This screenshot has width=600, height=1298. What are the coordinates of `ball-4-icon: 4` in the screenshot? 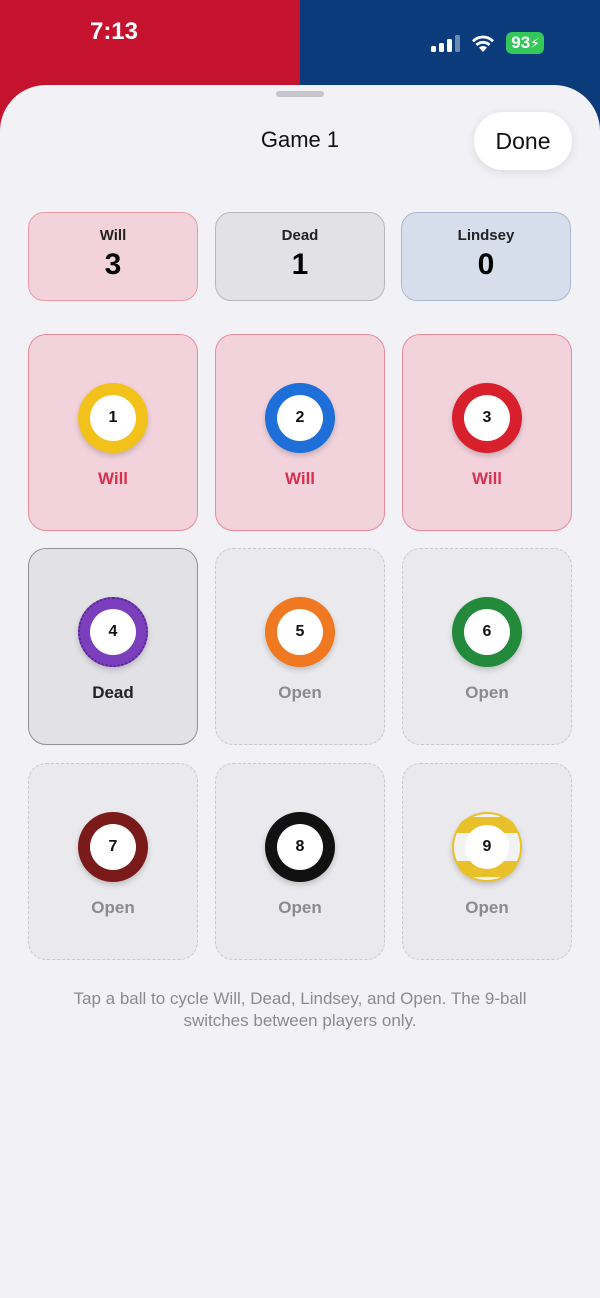 It's located at (113, 632).